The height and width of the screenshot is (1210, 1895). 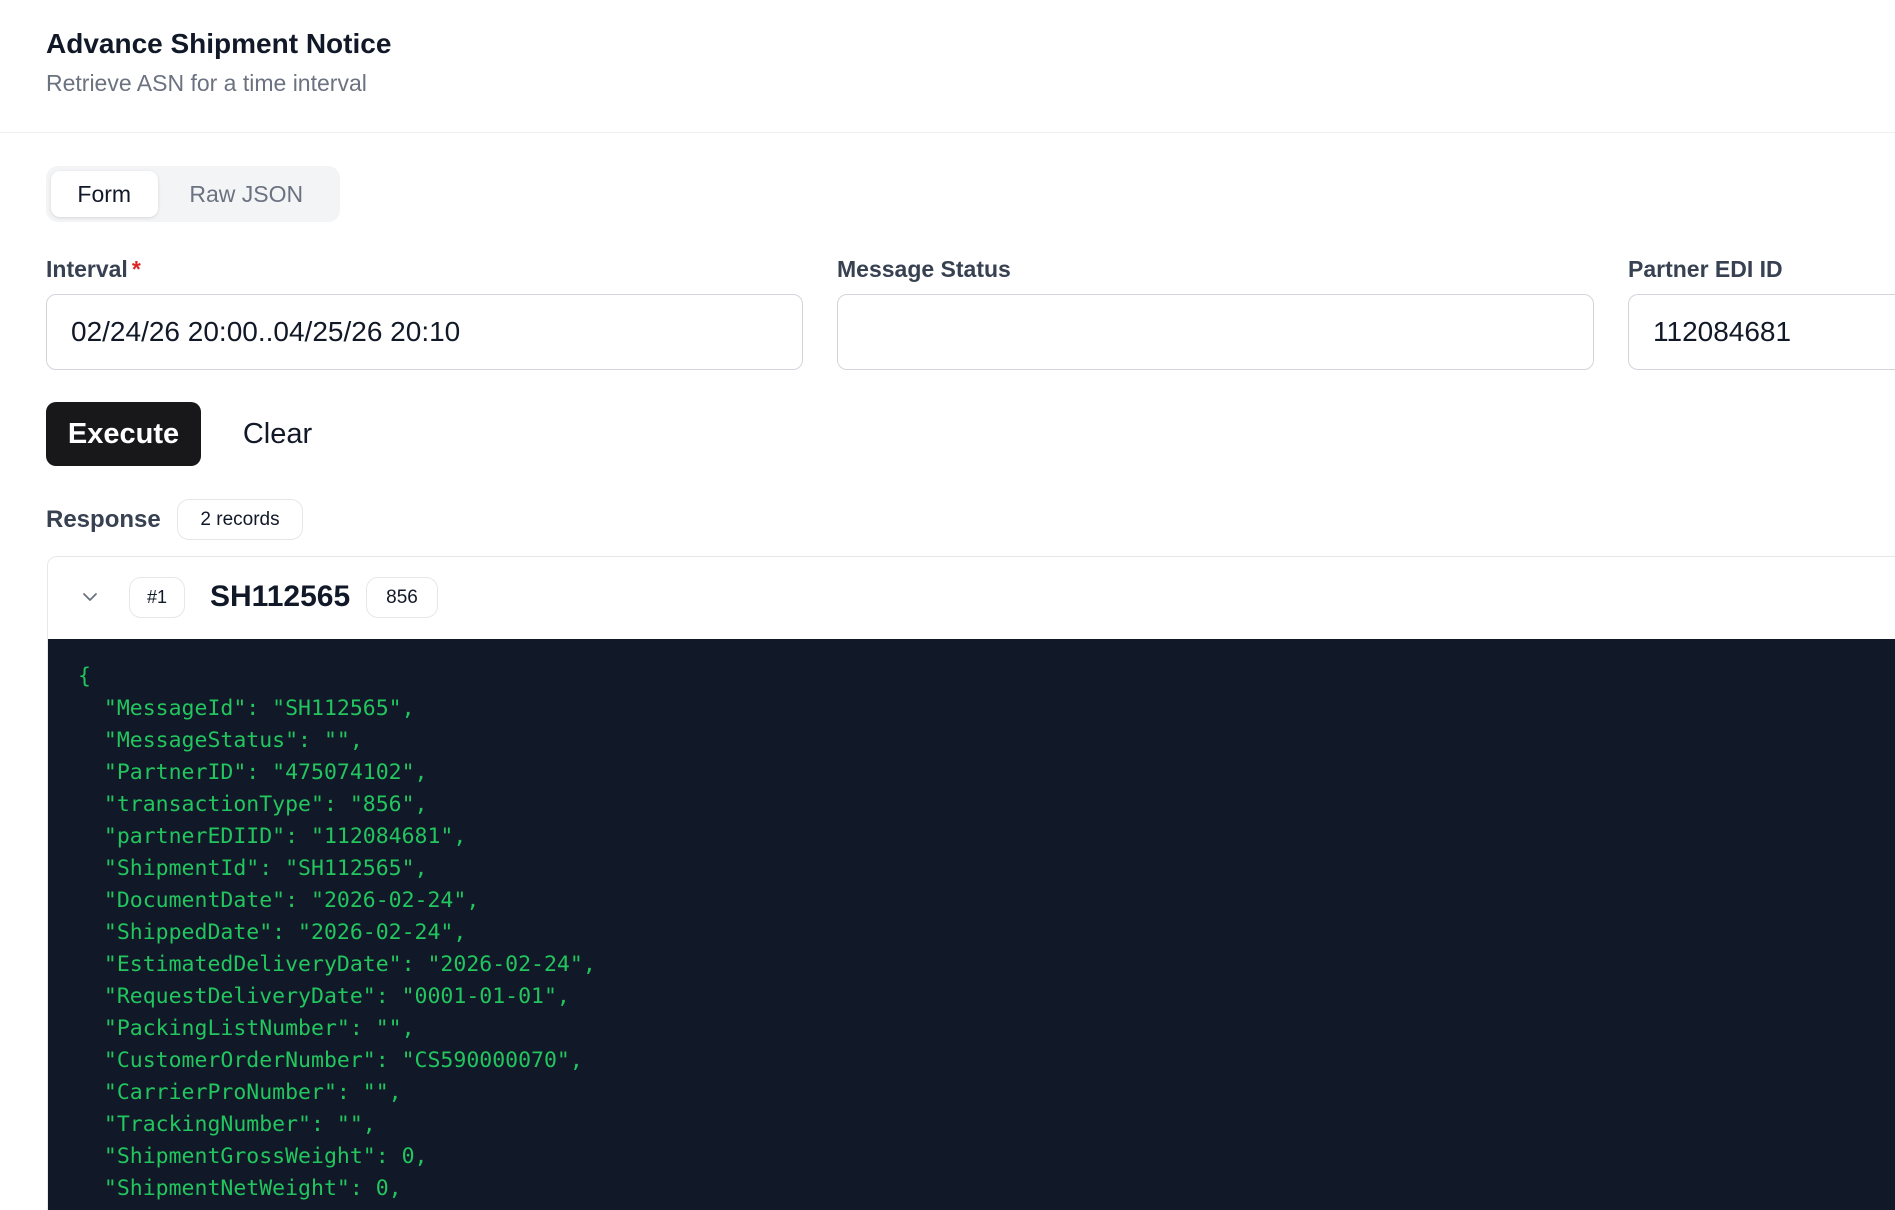 I want to click on chevron-down-icon, so click(x=90, y=597).